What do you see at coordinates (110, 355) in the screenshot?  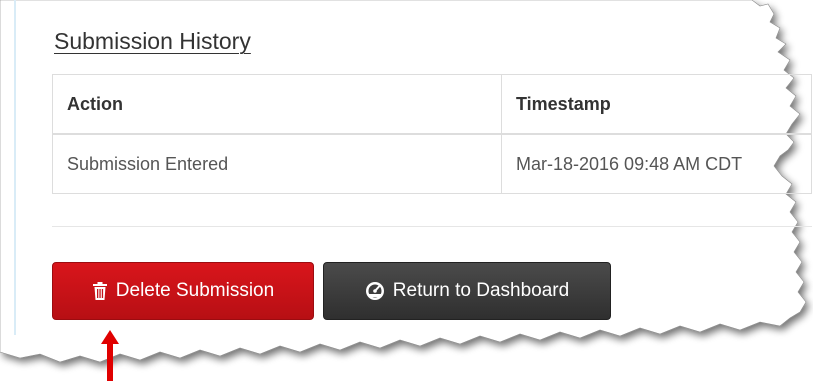 I see `annotation-arrow-up-icon` at bounding box center [110, 355].